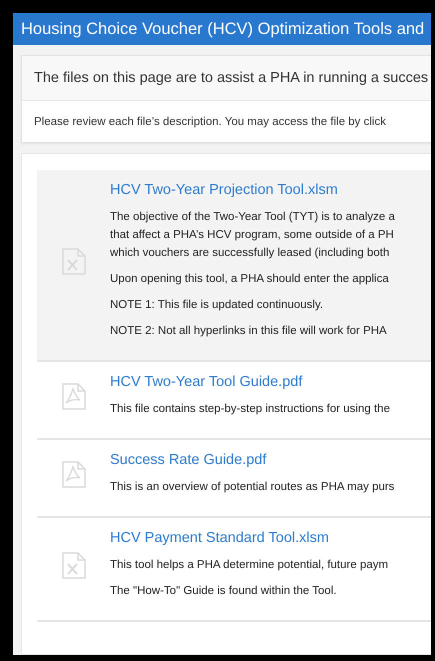 This screenshot has width=435, height=661. What do you see at coordinates (210, 122) in the screenshot?
I see `instructions-text: Please review each file’s description. You may access the file by click` at bounding box center [210, 122].